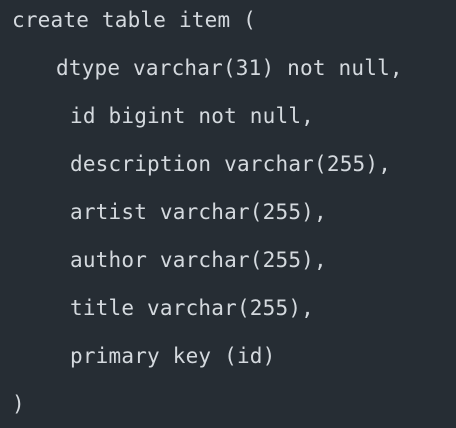 The image size is (456, 428). What do you see at coordinates (173, 356) in the screenshot?
I see `code-line-primary-key: primary key (id)` at bounding box center [173, 356].